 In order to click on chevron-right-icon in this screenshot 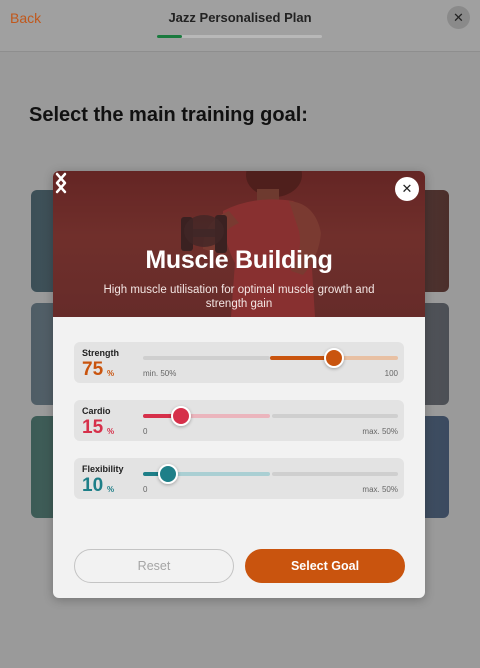, I will do `click(61, 183)`.